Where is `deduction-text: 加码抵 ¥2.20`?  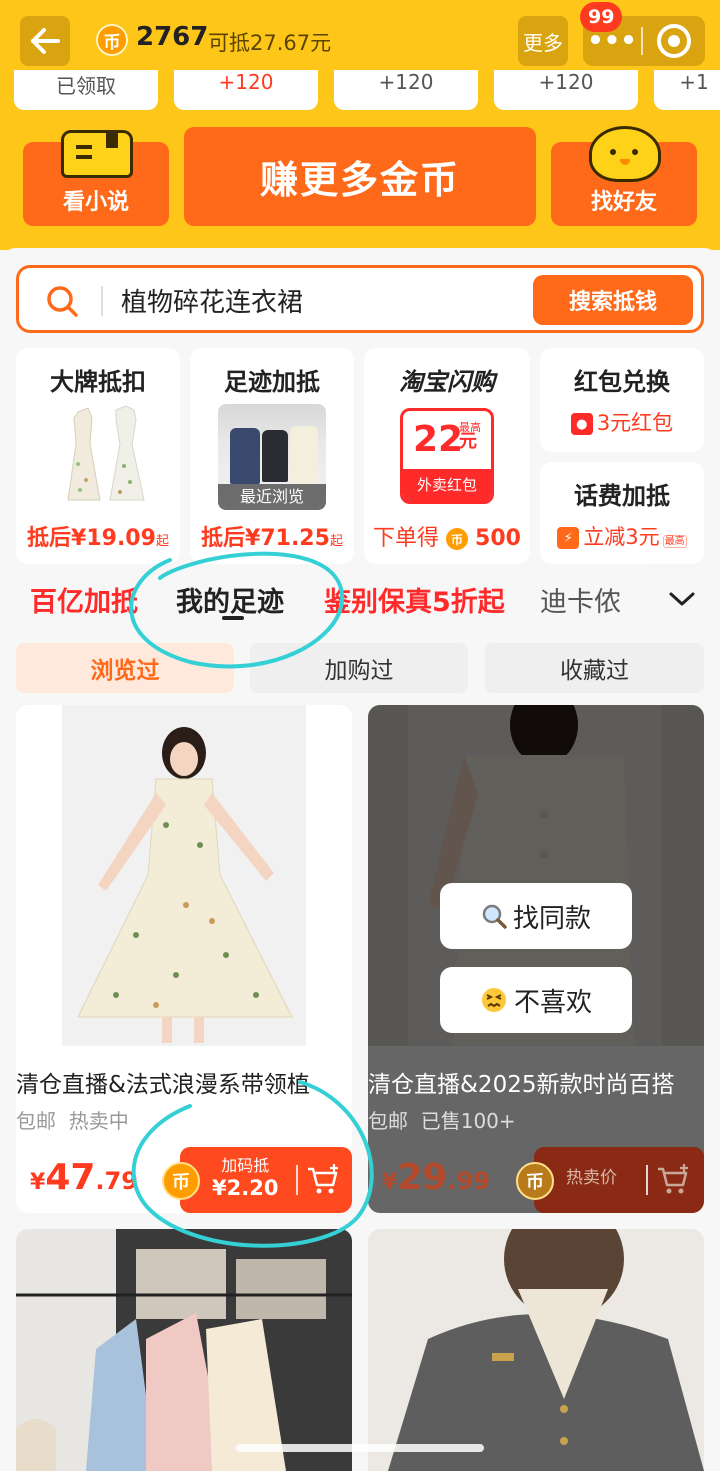 deduction-text: 加码抵 ¥2.20 is located at coordinates (245, 1177).